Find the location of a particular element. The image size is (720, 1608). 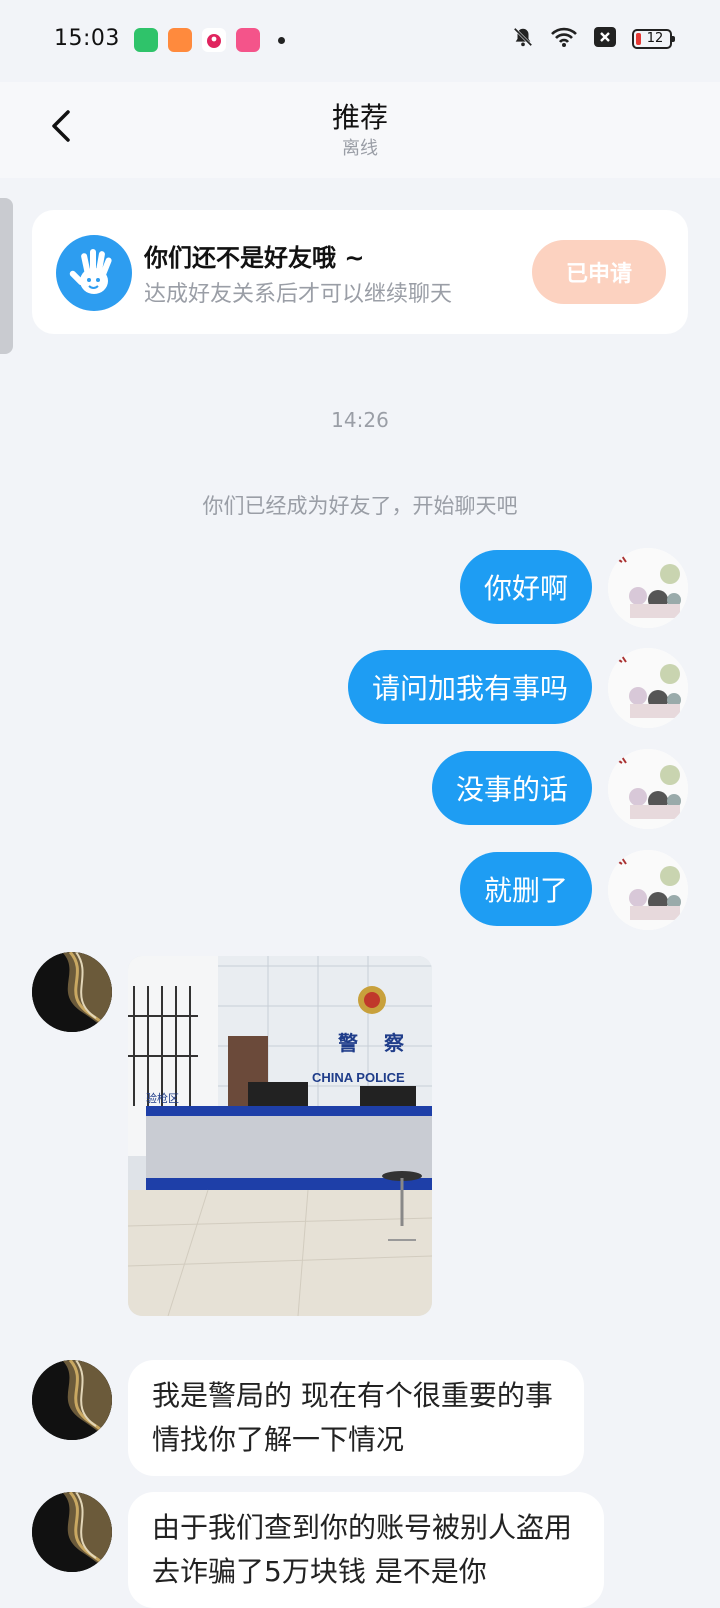

svg-text: 验枪区 is located at coordinates (162, 1098).